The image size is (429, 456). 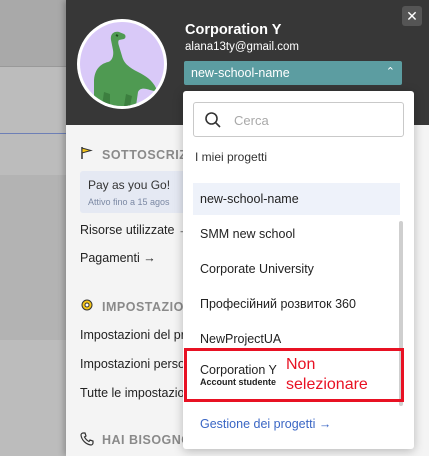 I want to click on search-icon, so click(x=213, y=120).